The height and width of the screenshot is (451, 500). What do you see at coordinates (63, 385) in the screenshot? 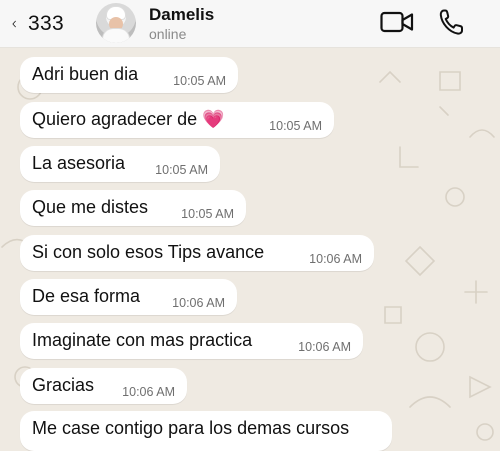
I see `message-text: Gracias` at bounding box center [63, 385].